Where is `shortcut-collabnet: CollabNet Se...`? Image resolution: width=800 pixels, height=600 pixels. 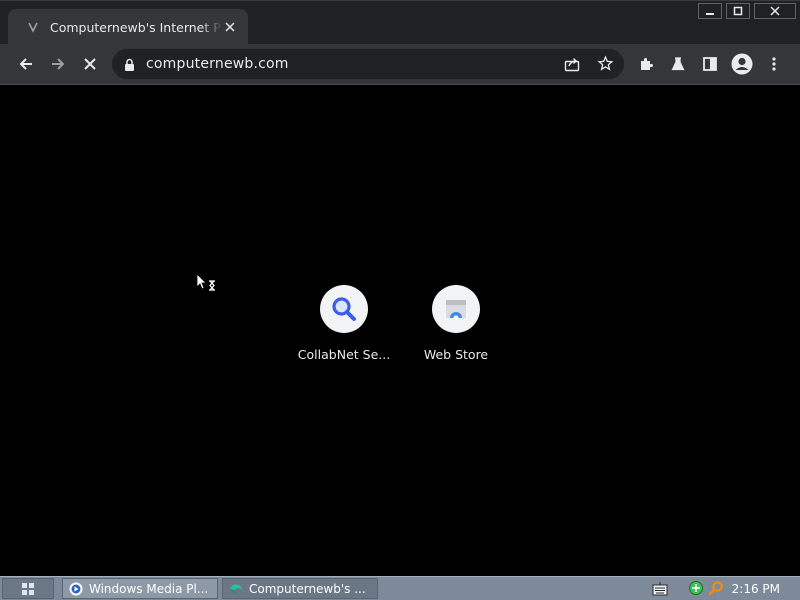
shortcut-collabnet: CollabNet Se... is located at coordinates (344, 323).